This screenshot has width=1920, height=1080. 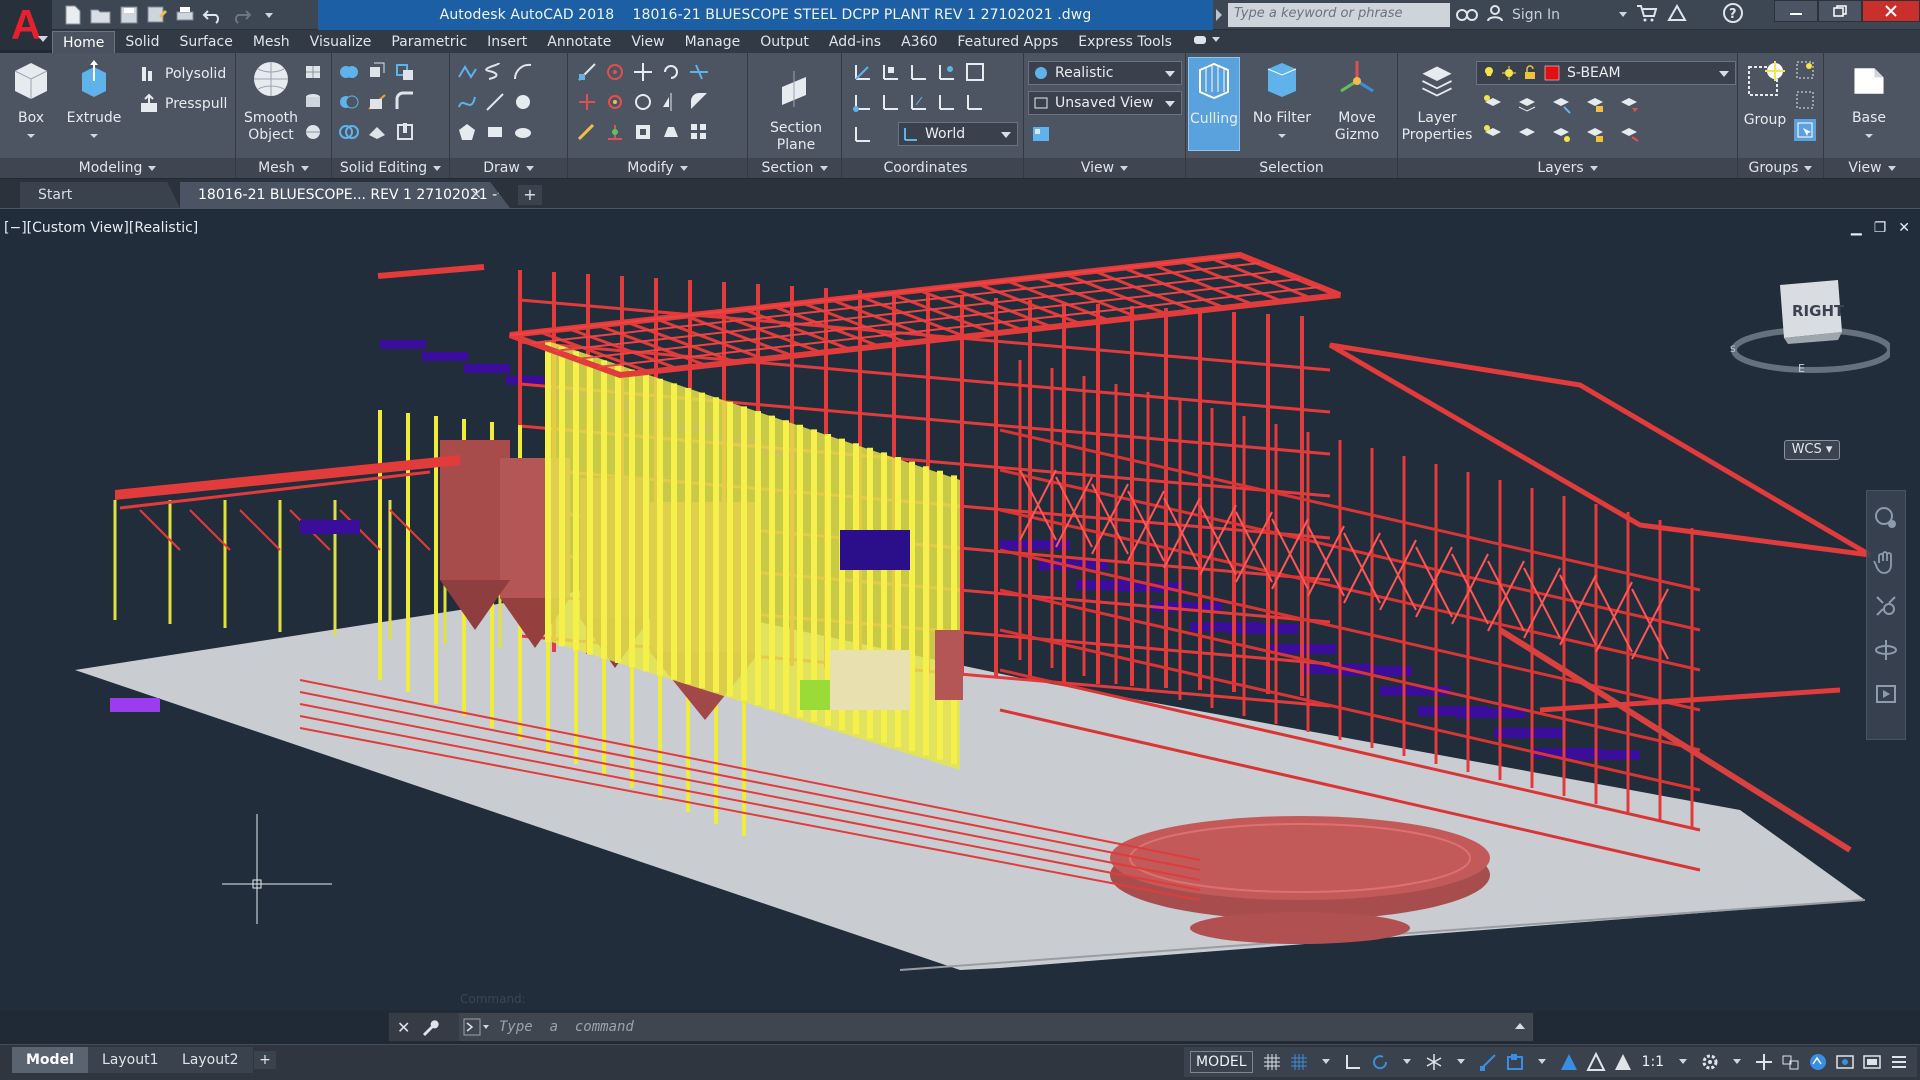 I want to click on fillet-icon, so click(x=699, y=102).